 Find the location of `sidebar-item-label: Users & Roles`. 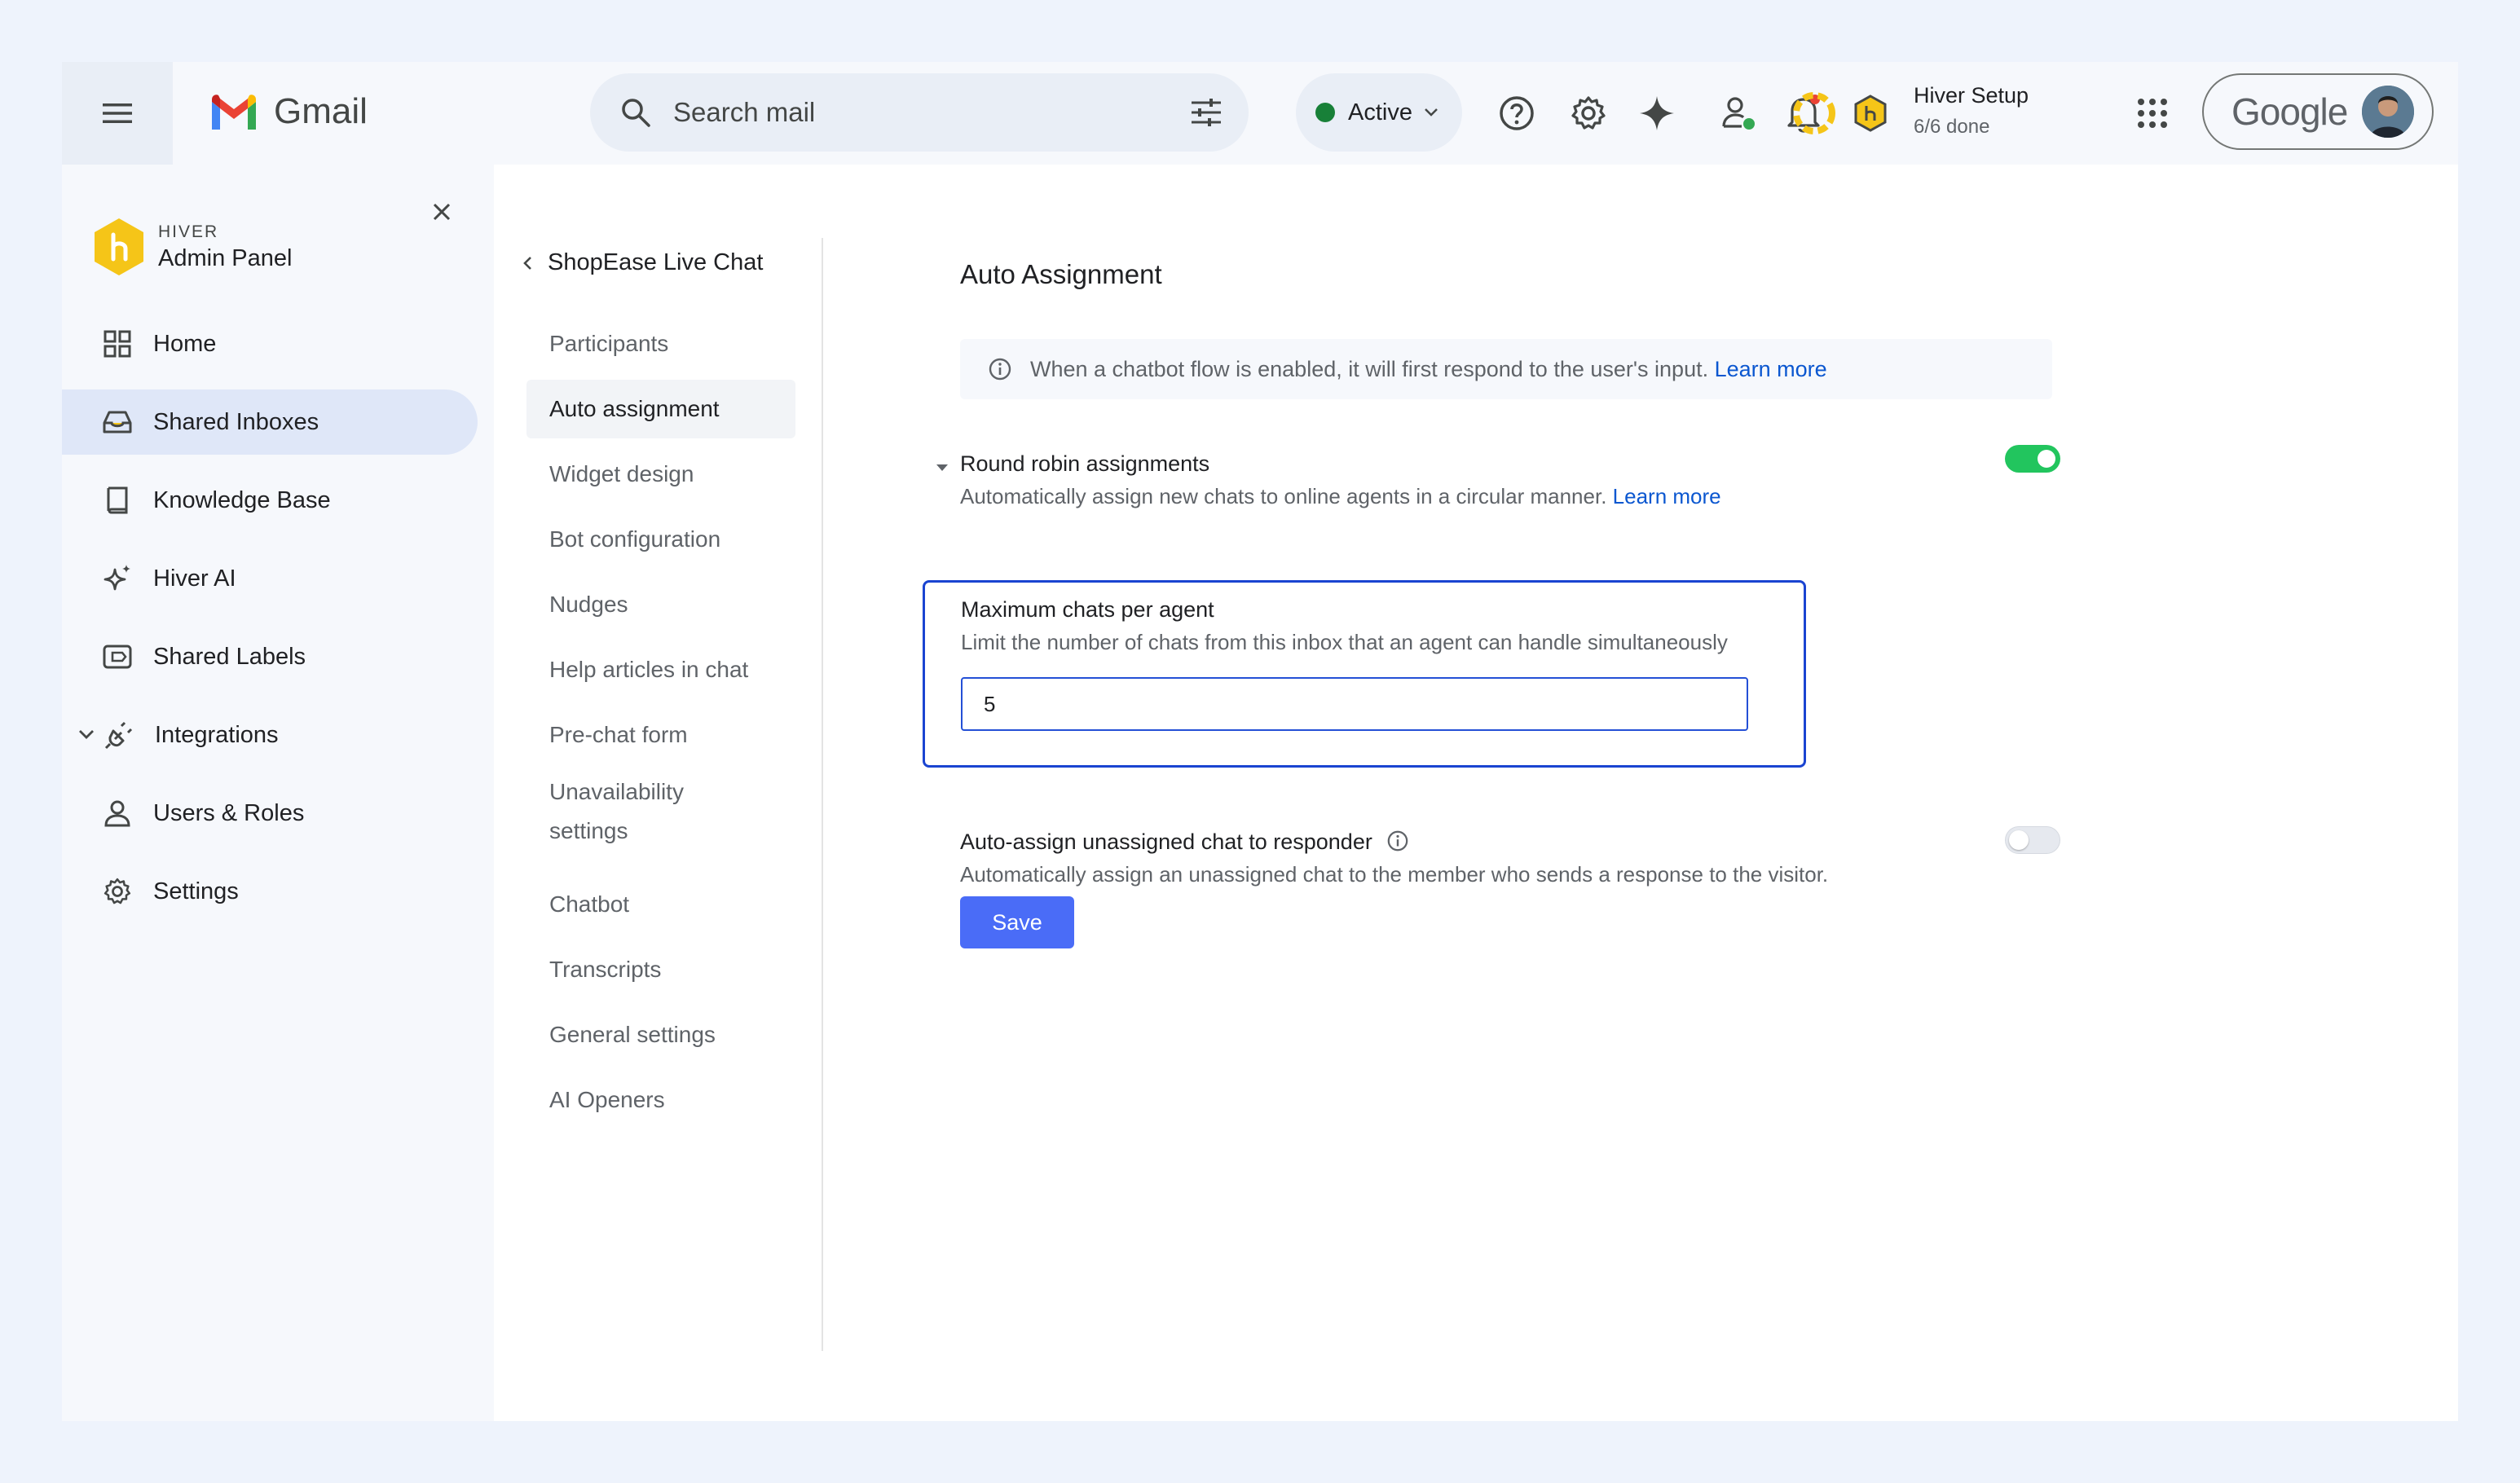

sidebar-item-label: Users & Roles is located at coordinates (229, 812).